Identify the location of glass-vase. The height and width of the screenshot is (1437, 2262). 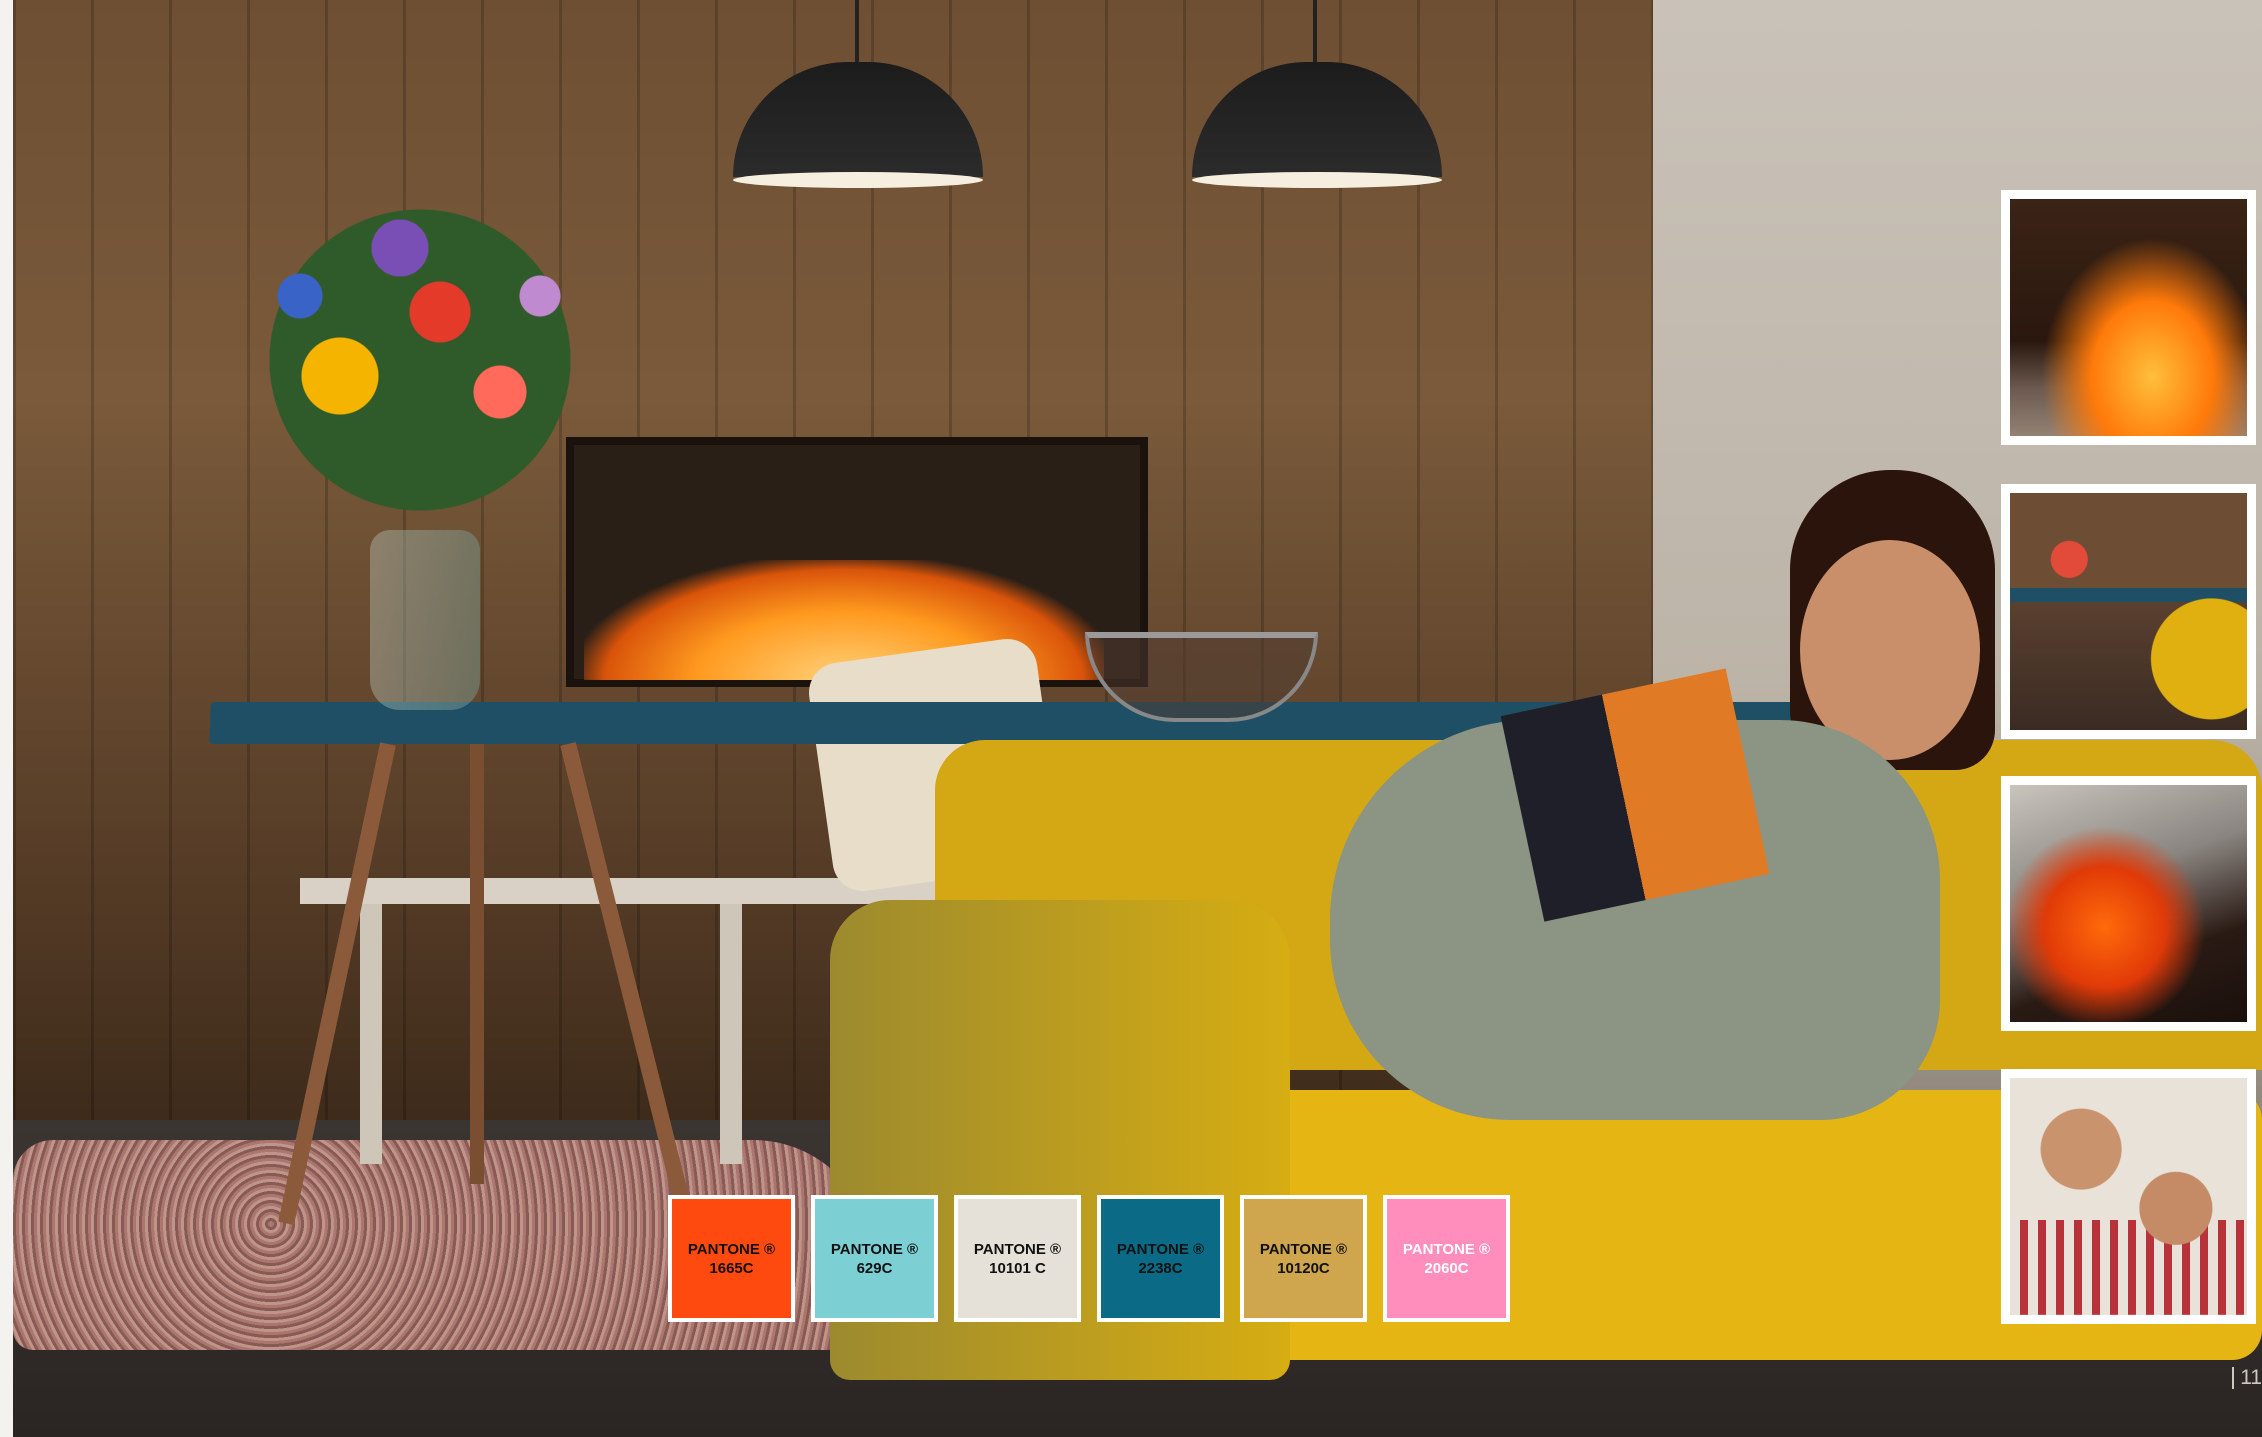
(425, 620).